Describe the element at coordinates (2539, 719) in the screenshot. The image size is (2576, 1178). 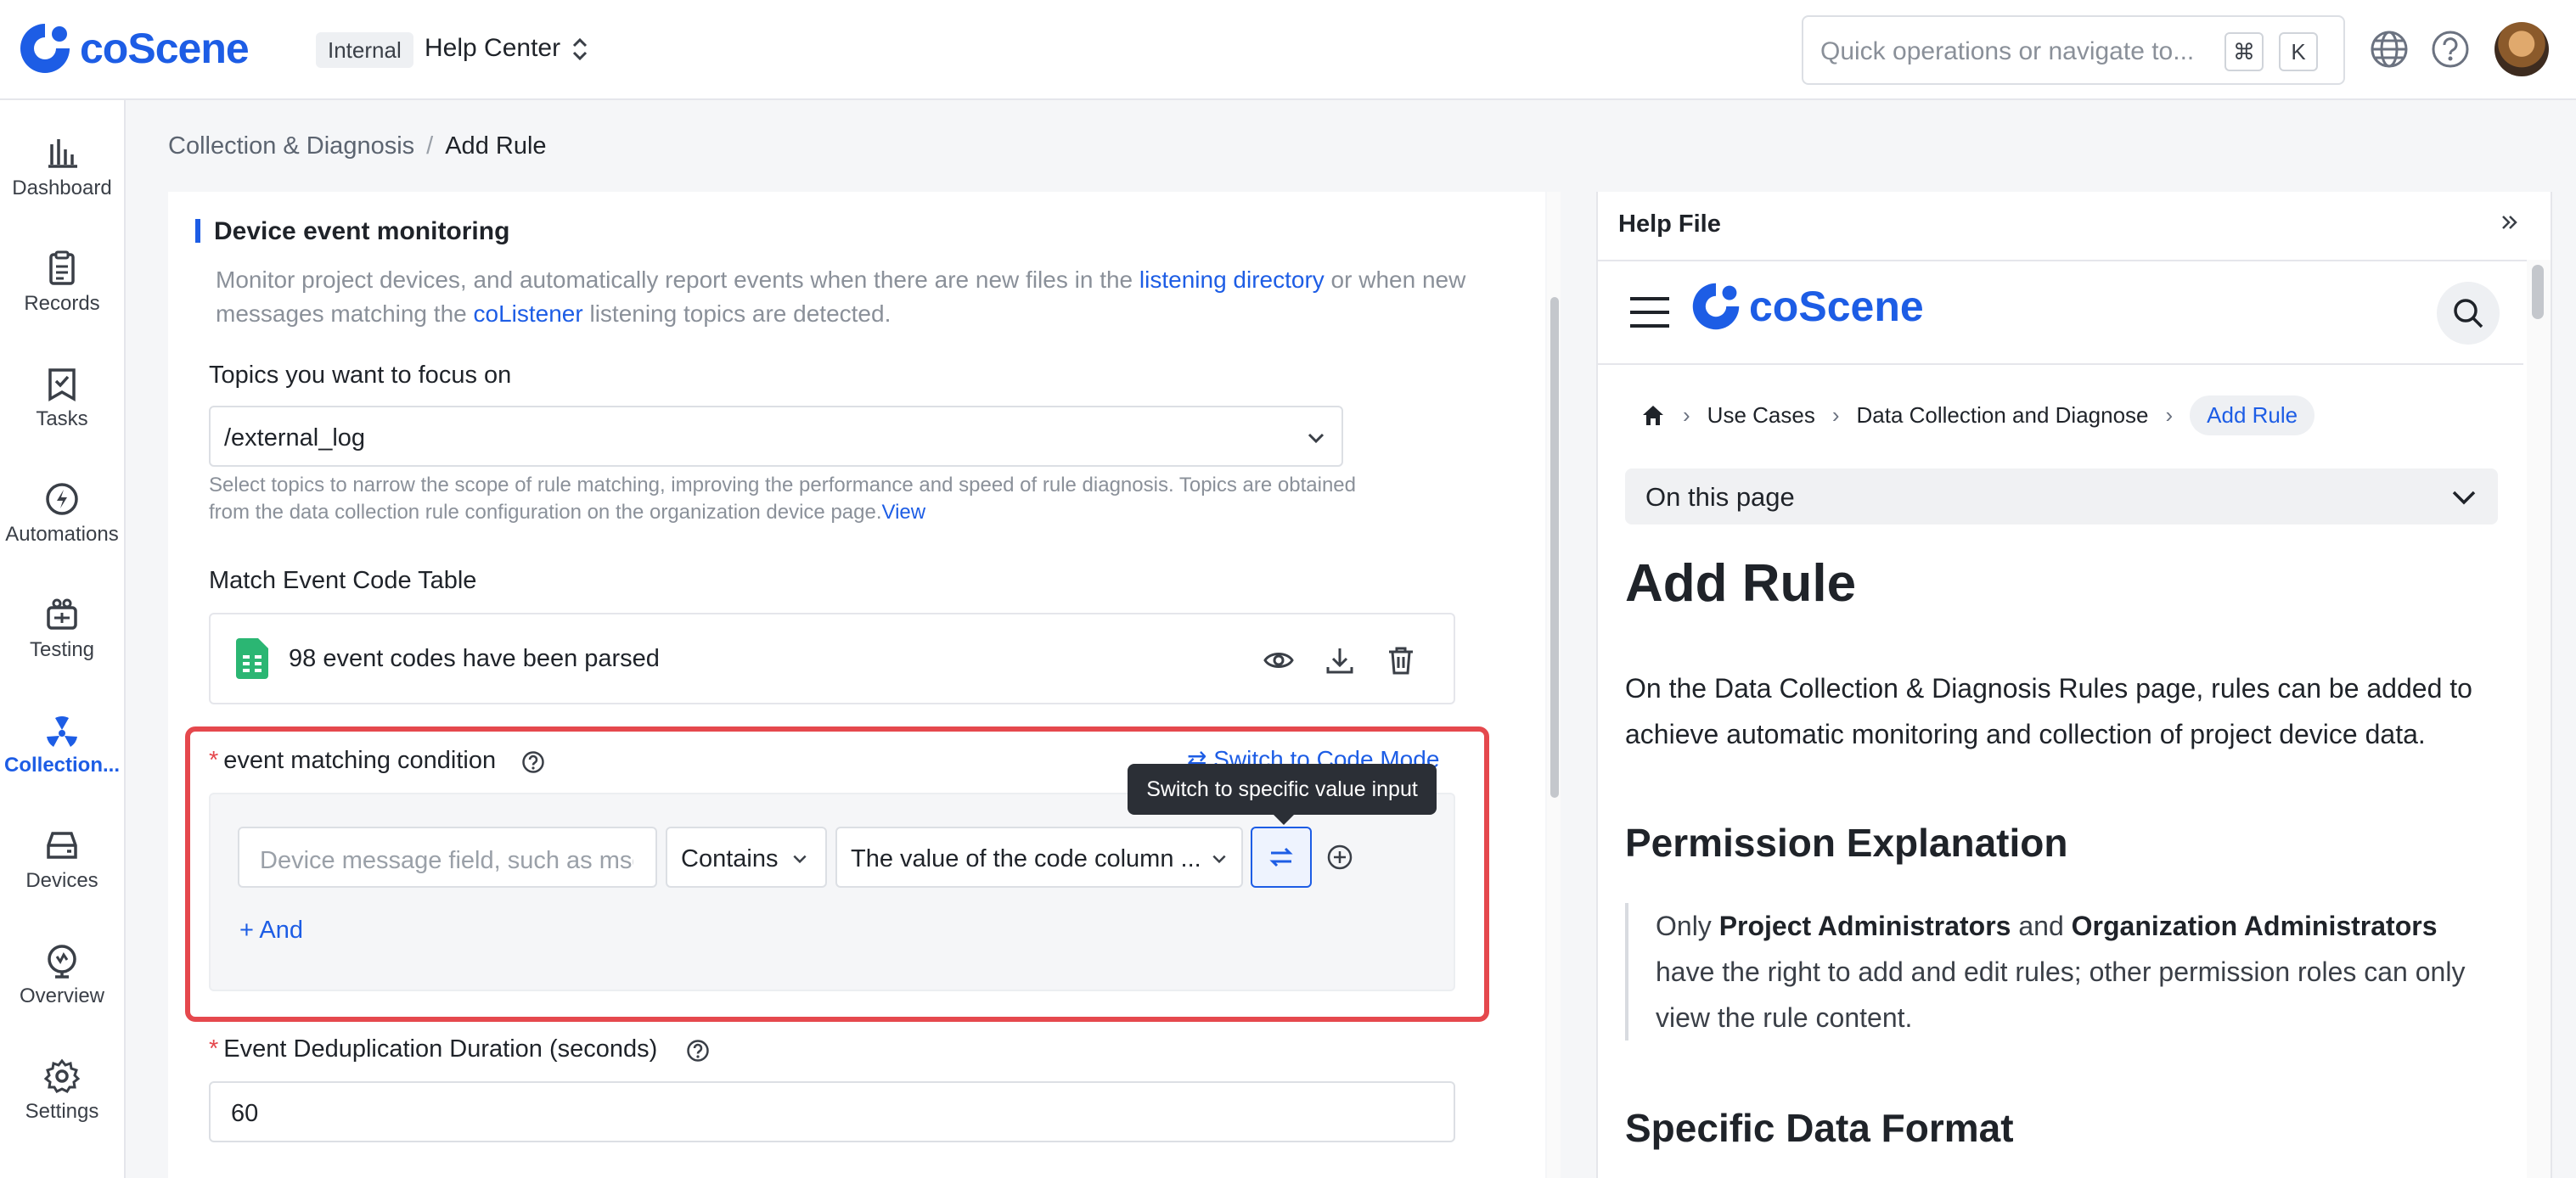
I see `help-scrollbar` at that location.